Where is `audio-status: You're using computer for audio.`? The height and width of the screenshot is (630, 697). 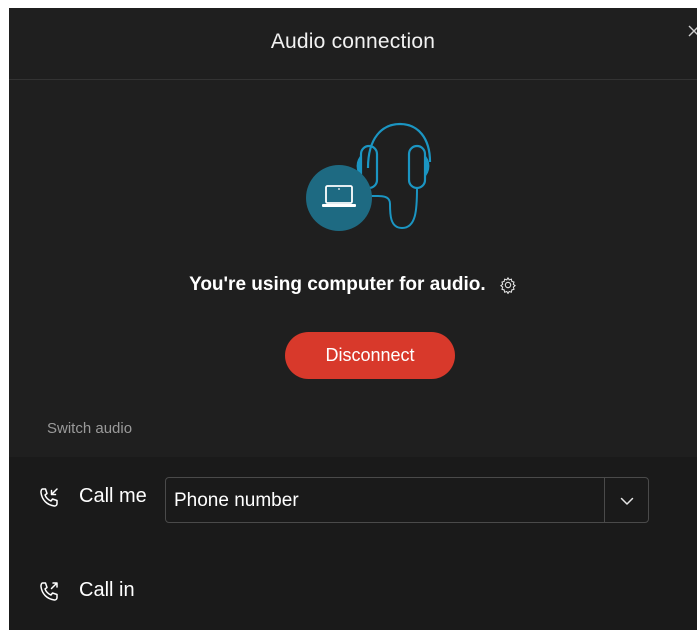 audio-status: You're using computer for audio. is located at coordinates (353, 285).